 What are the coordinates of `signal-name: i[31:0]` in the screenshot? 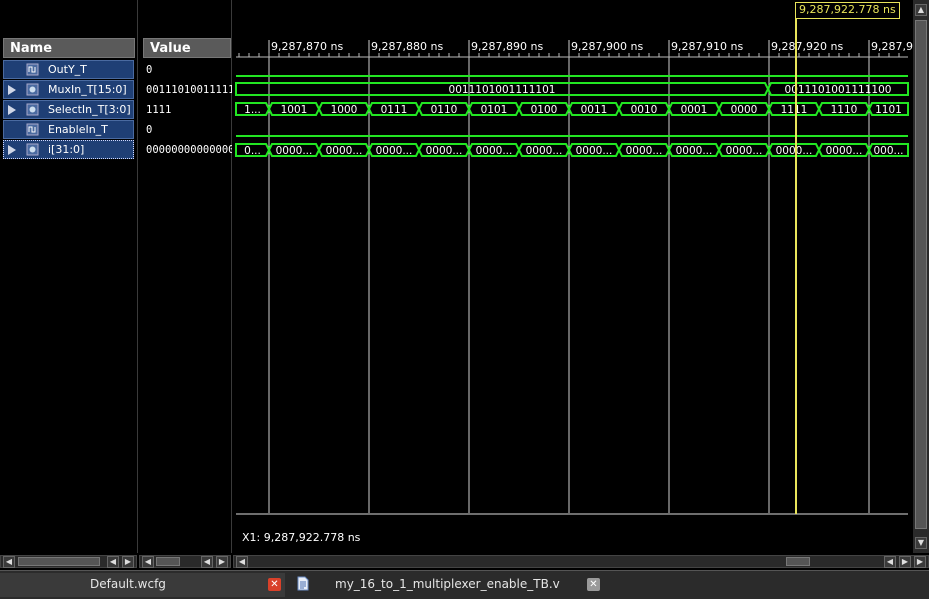 It's located at (66, 149).